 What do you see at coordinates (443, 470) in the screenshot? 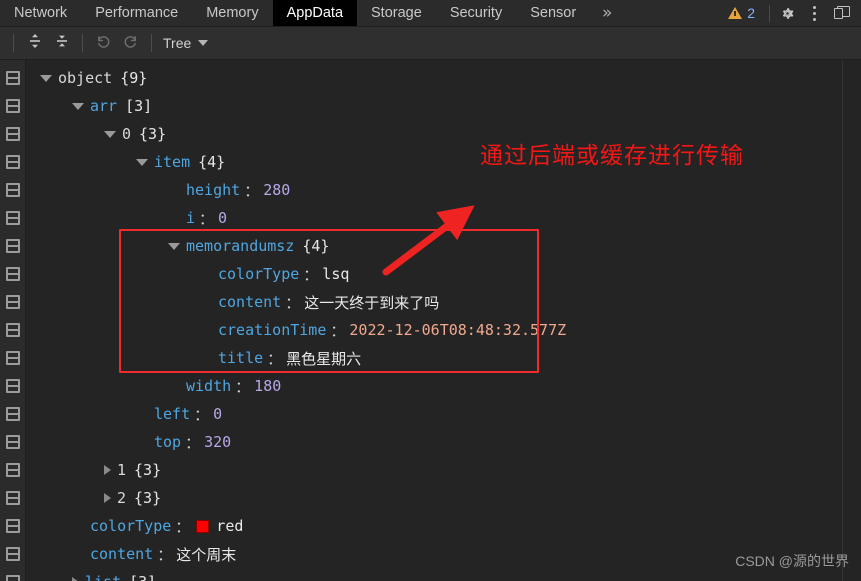
I see `tree-row: 1 {3}` at bounding box center [443, 470].